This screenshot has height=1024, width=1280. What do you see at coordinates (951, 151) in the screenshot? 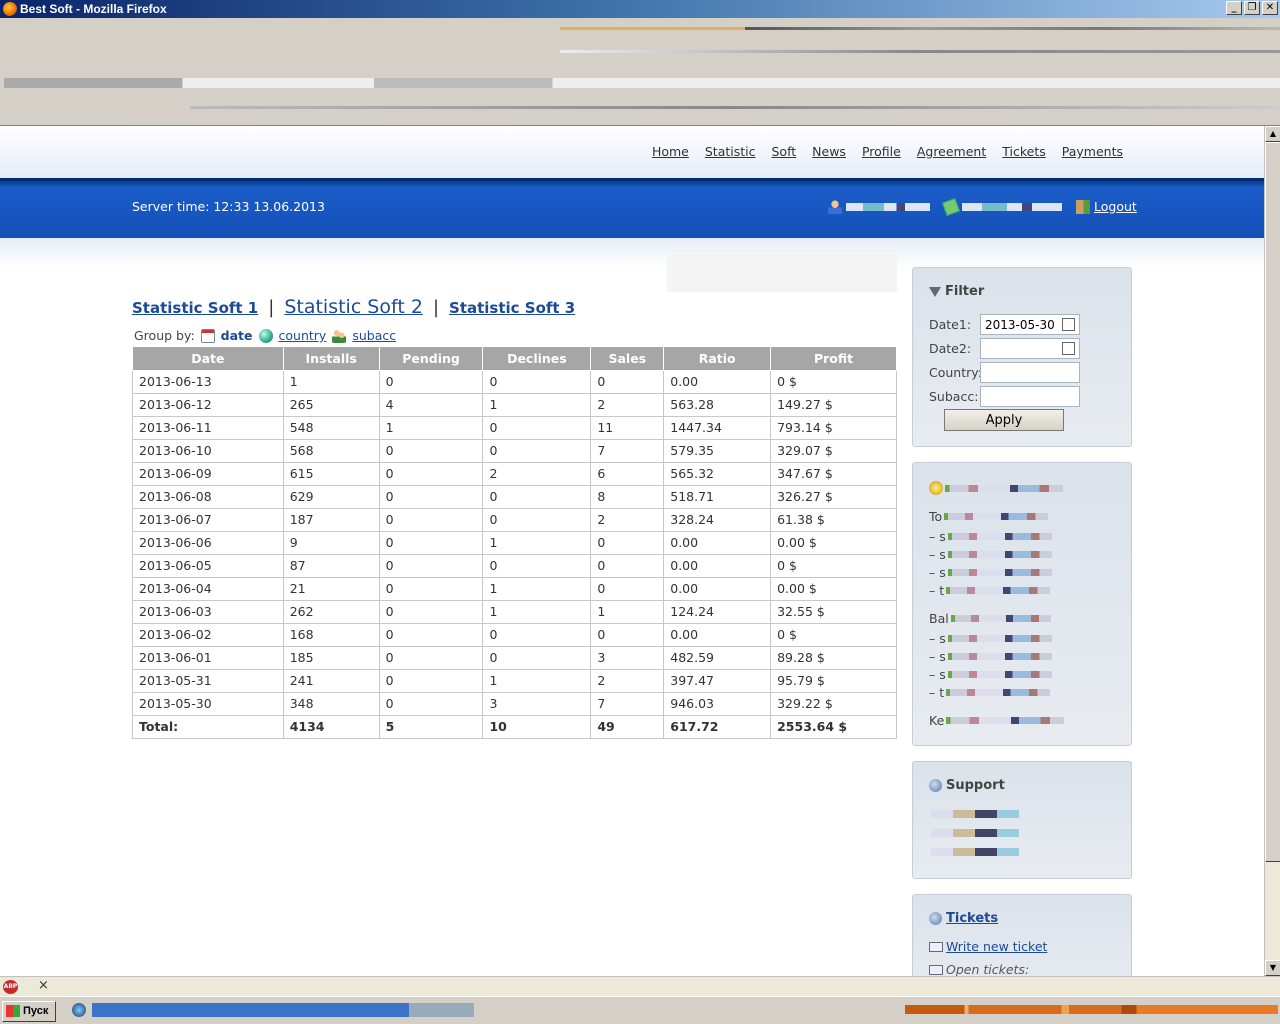
I see `nav-agreement: Agreement` at bounding box center [951, 151].